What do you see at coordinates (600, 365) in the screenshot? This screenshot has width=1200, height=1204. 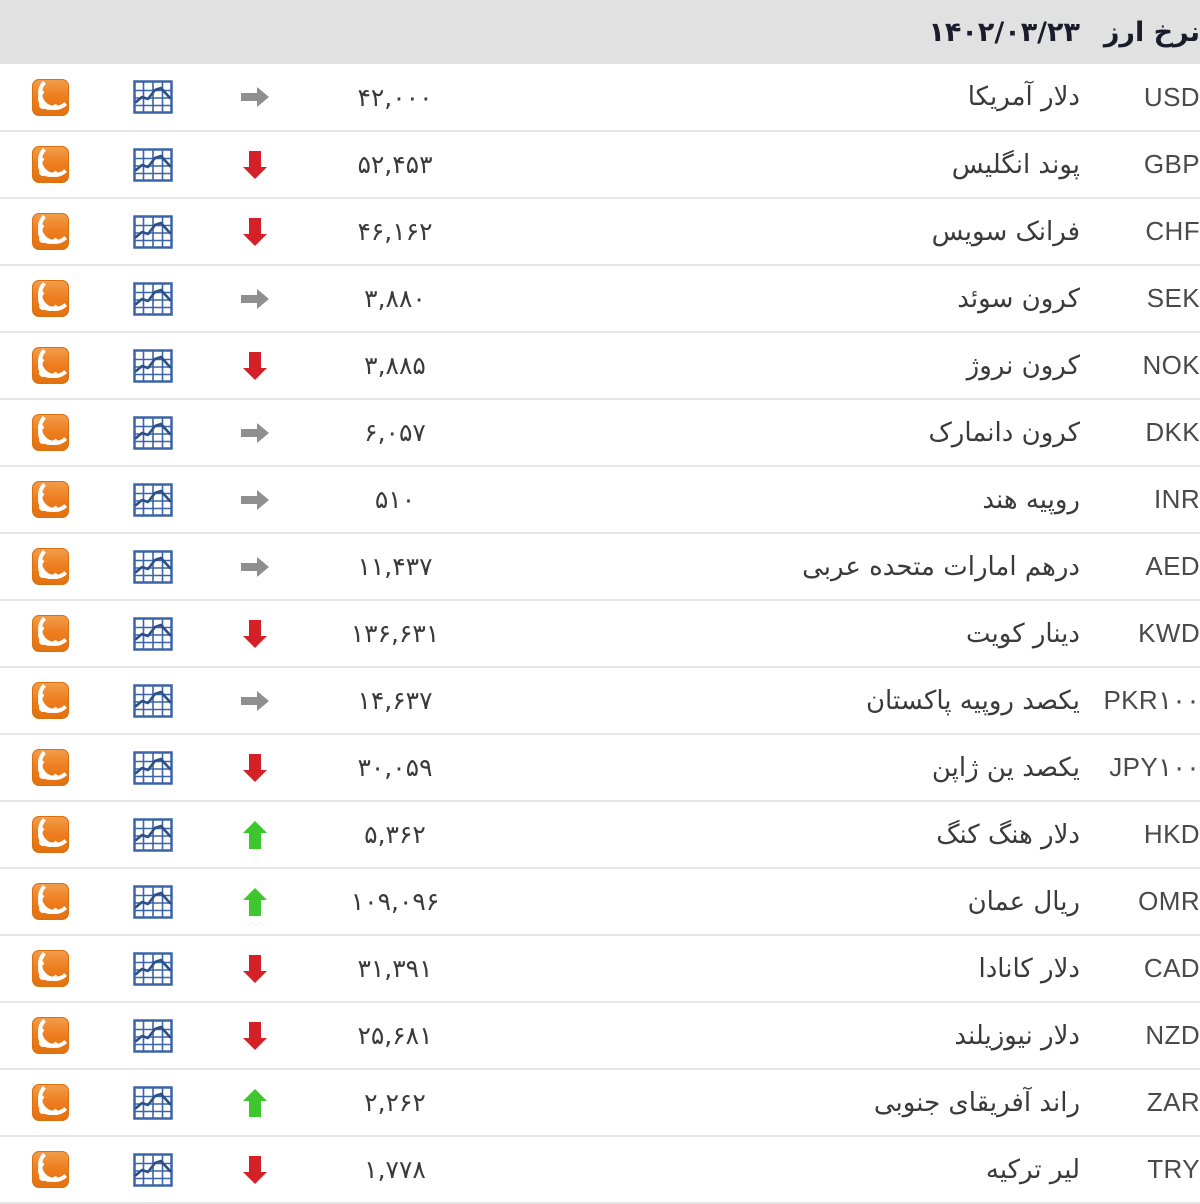 I see `table-row: NOK کرون نروژ ۳,۸۸۵` at bounding box center [600, 365].